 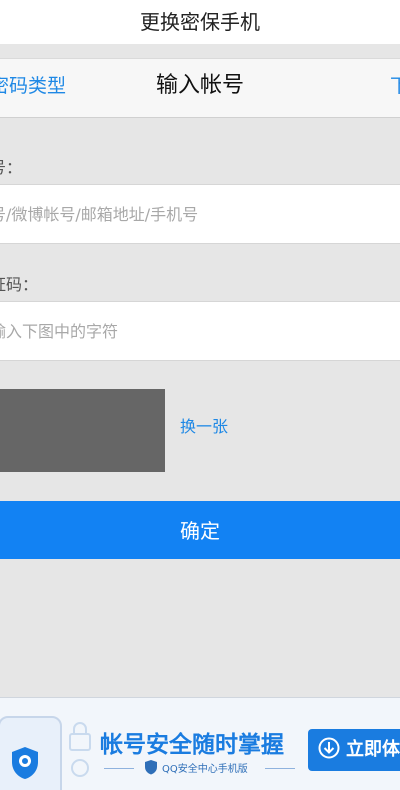 What do you see at coordinates (204, 425) in the screenshot?
I see `refresh-captcha-link: 换一张` at bounding box center [204, 425].